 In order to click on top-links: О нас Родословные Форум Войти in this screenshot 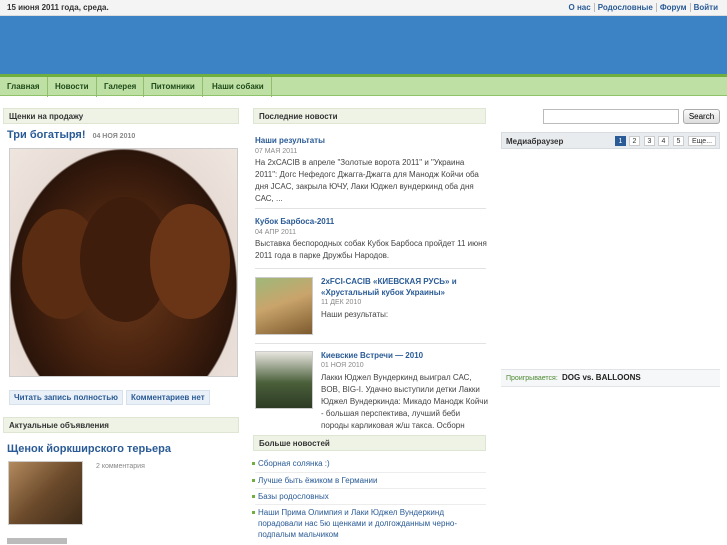, I will do `click(644, 7)`.